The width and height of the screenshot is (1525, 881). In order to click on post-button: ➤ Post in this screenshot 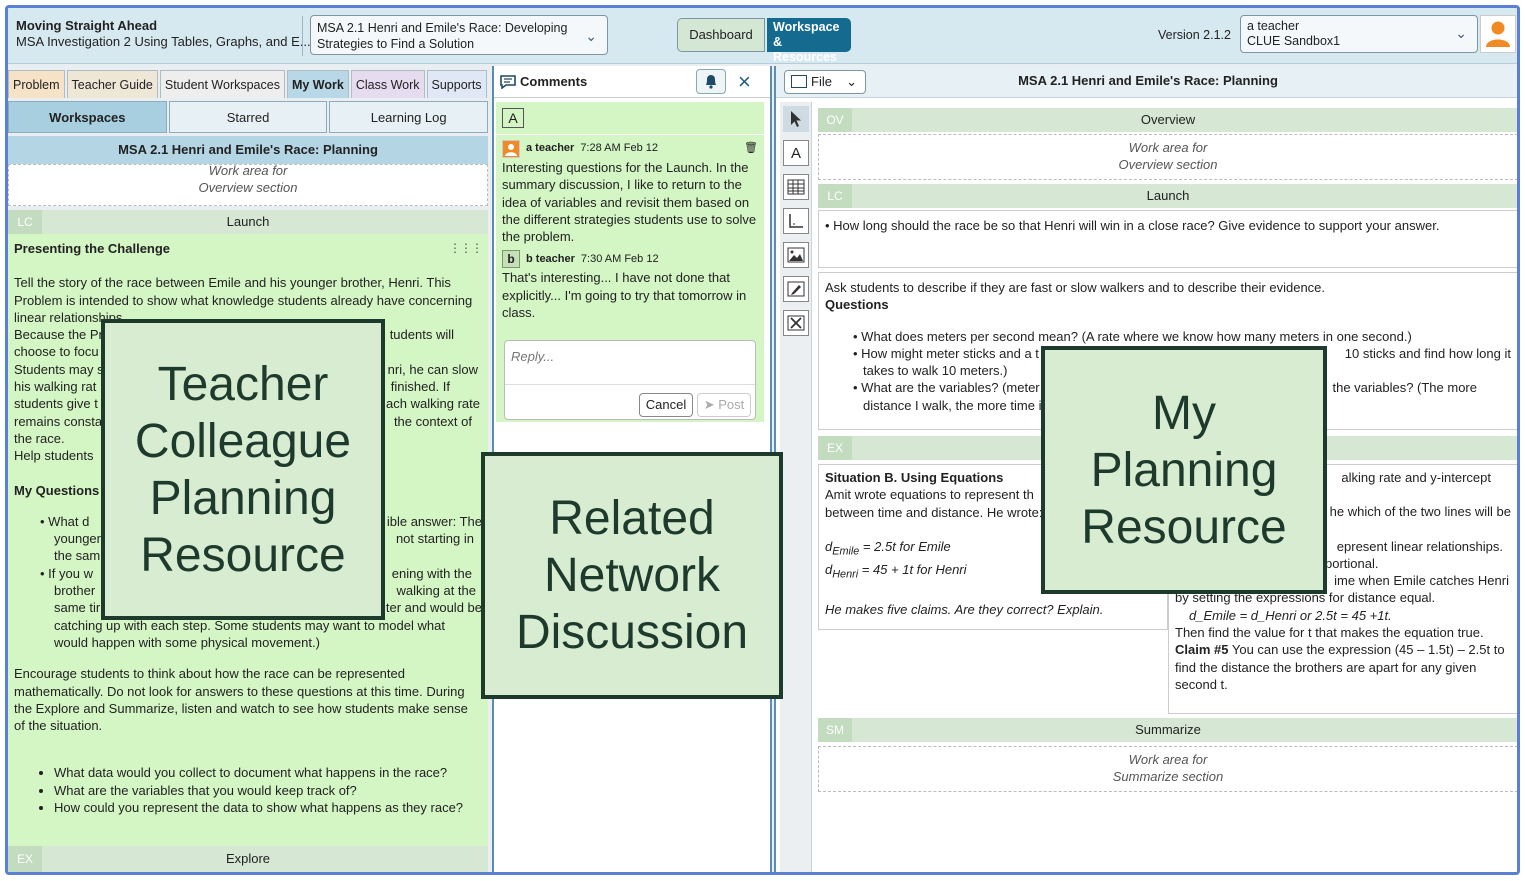, I will do `click(724, 405)`.